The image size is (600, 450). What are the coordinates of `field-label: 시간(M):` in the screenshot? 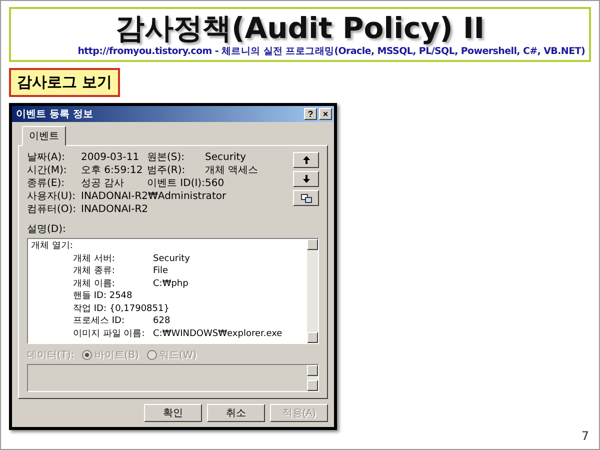 It's located at (47, 171).